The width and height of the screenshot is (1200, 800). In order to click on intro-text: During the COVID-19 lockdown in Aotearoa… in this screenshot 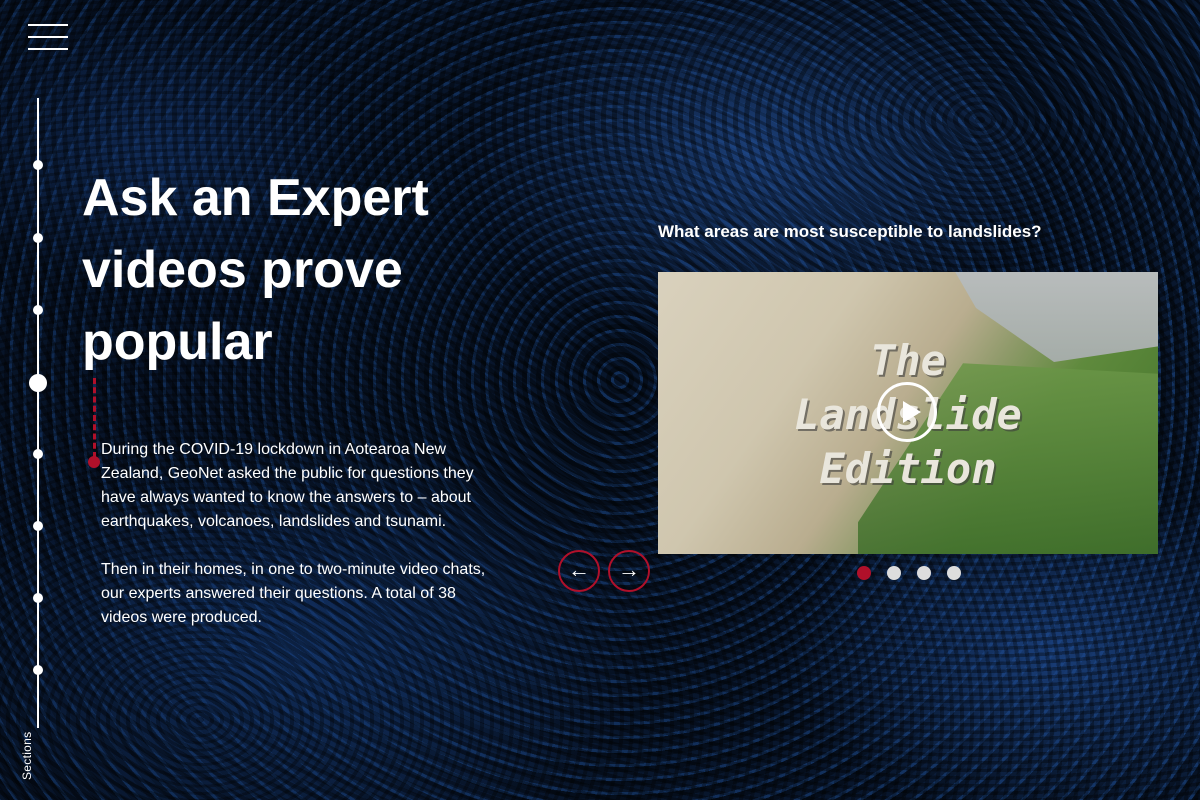, I will do `click(296, 546)`.